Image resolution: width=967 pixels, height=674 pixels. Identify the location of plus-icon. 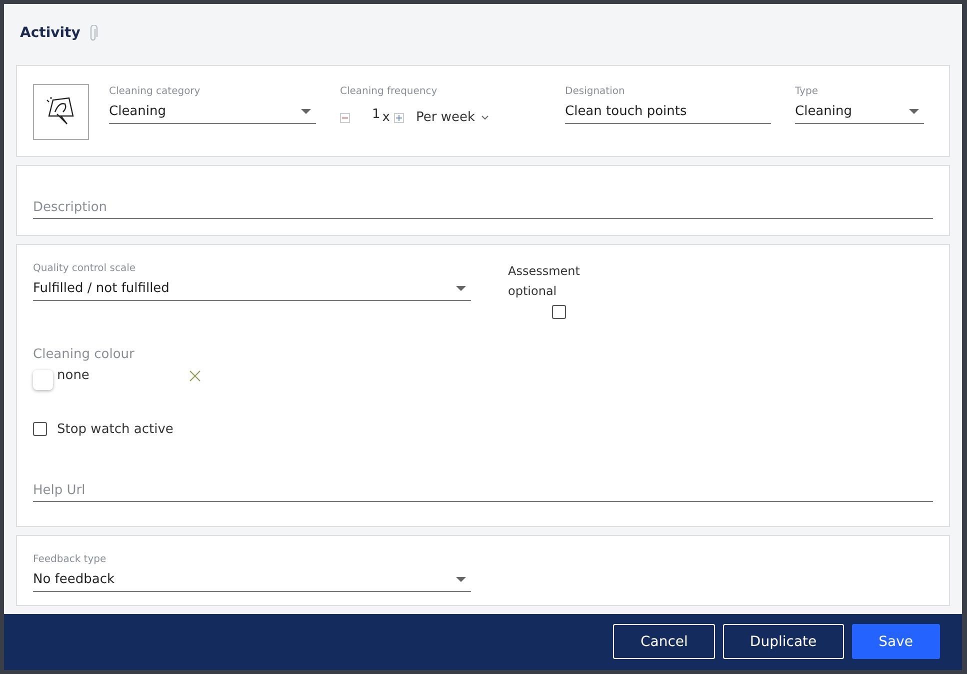
(399, 117).